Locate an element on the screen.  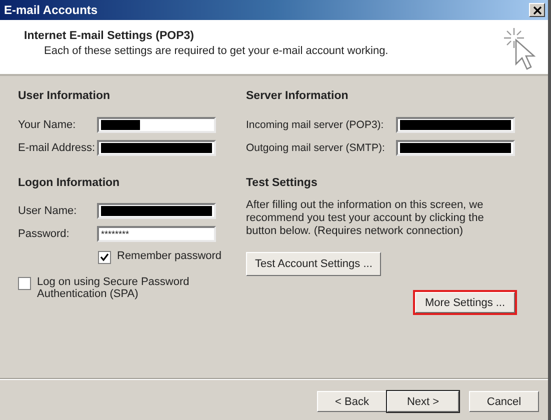
dialog-button: < Back is located at coordinates (352, 401).